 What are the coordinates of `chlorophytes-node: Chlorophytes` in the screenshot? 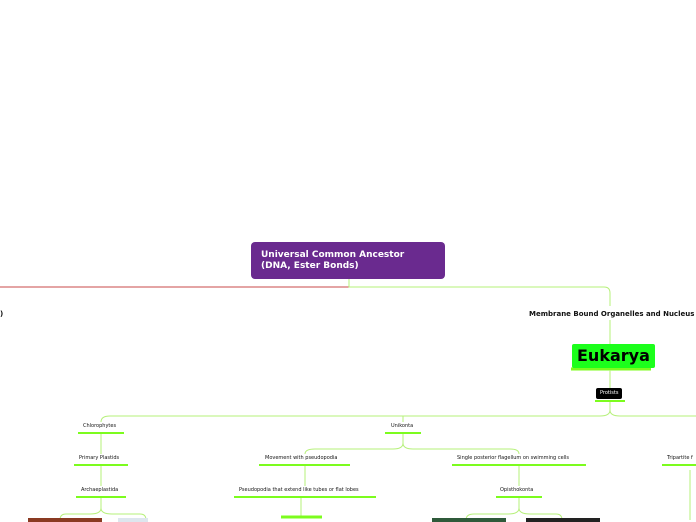 It's located at (99, 426).